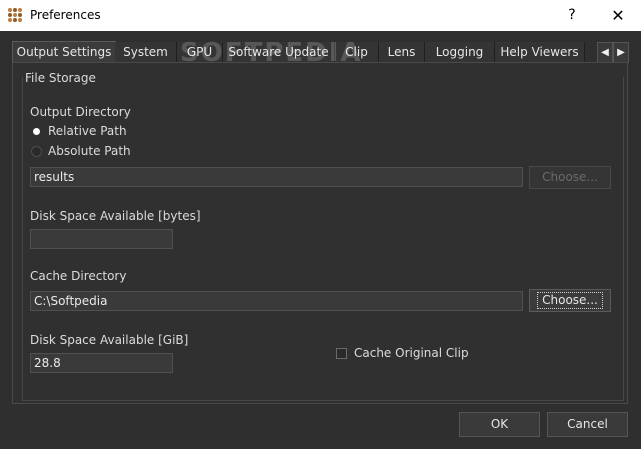 The width and height of the screenshot is (641, 449). I want to click on disk-space-gib-field: 28.8, so click(101, 363).